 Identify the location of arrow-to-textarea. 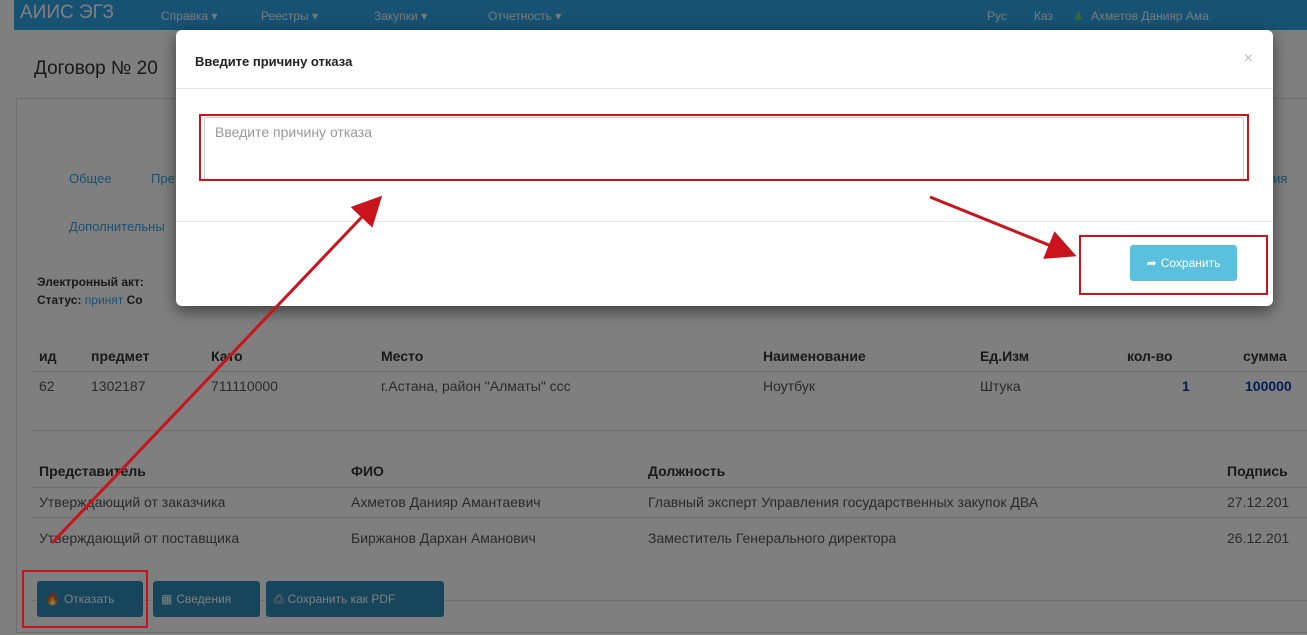
(216, 370).